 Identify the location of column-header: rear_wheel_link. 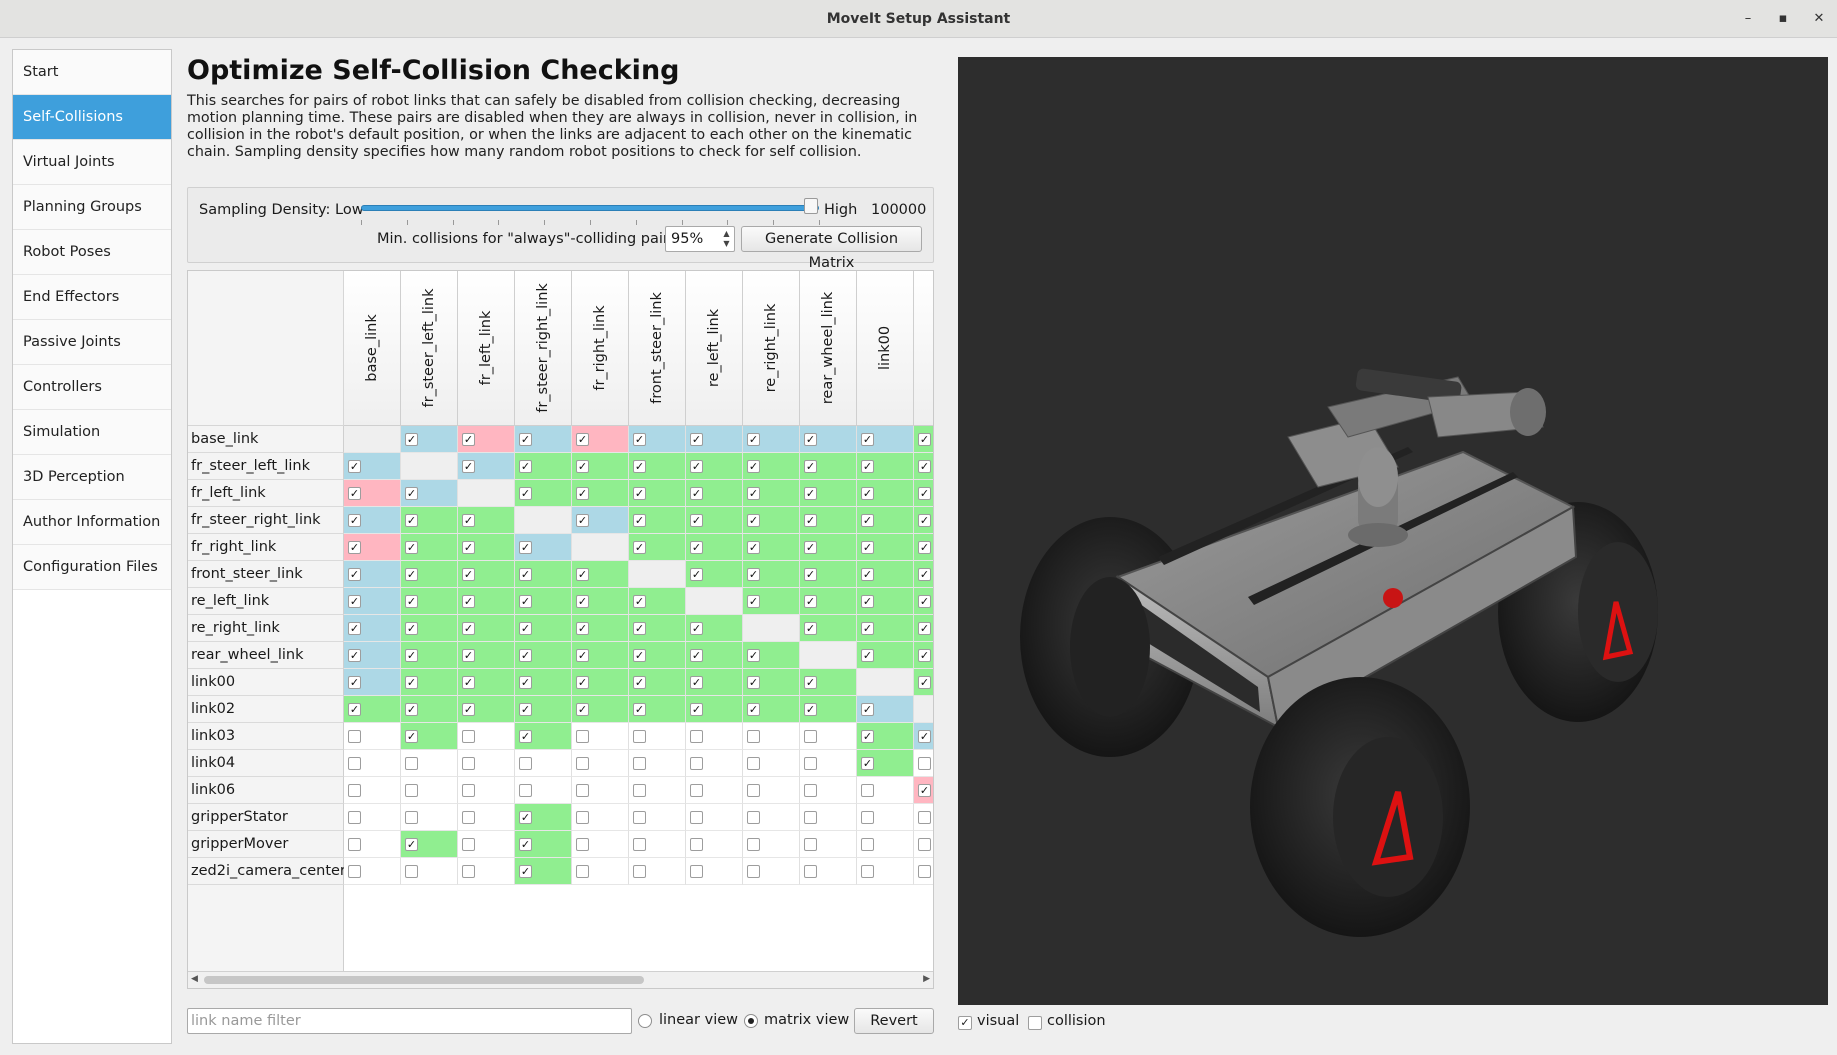
(828, 348).